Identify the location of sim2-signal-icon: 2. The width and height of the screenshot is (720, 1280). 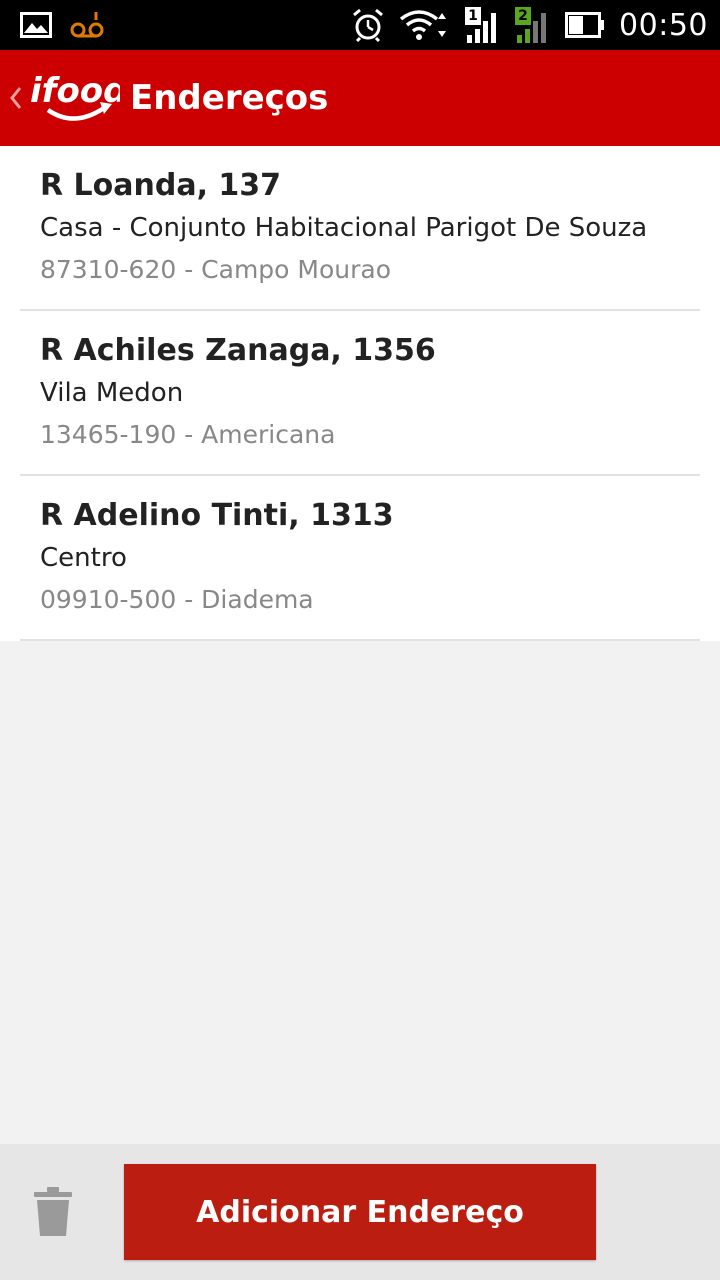
(533, 25).